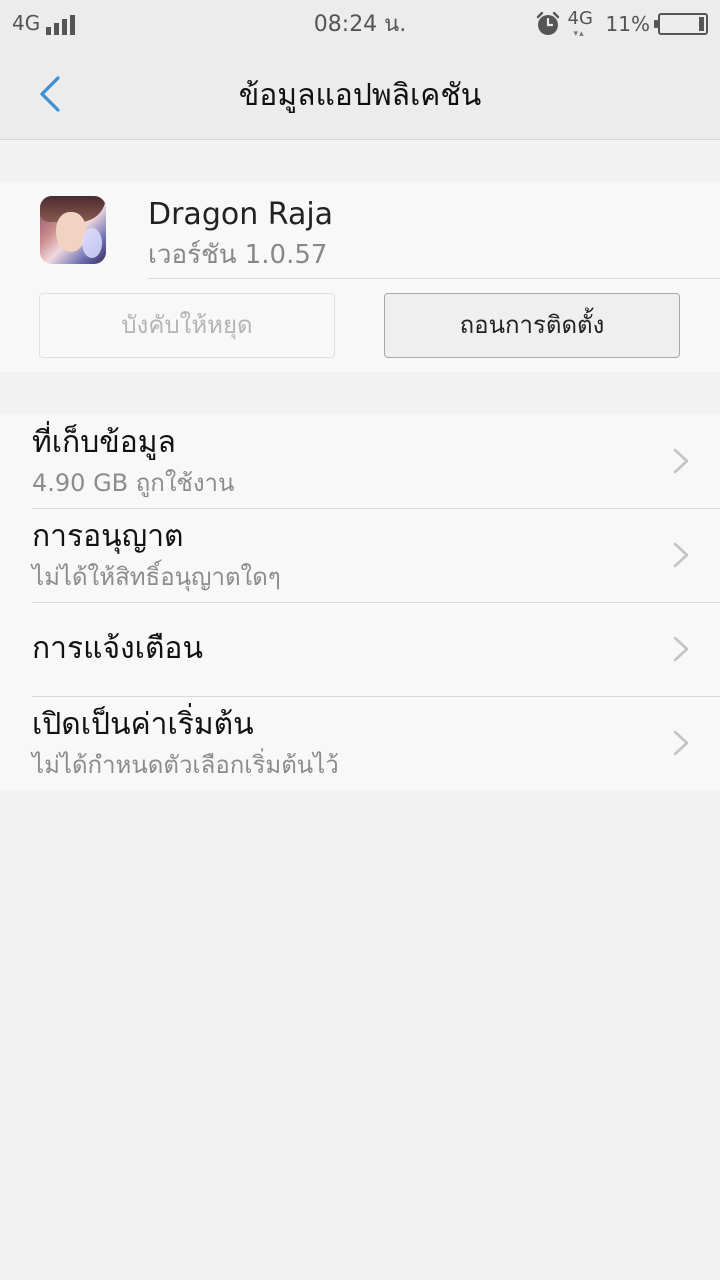 This screenshot has height=1280, width=720. Describe the element at coordinates (579, 34) in the screenshot. I see `data-arrows-icon: ▾▴` at that location.